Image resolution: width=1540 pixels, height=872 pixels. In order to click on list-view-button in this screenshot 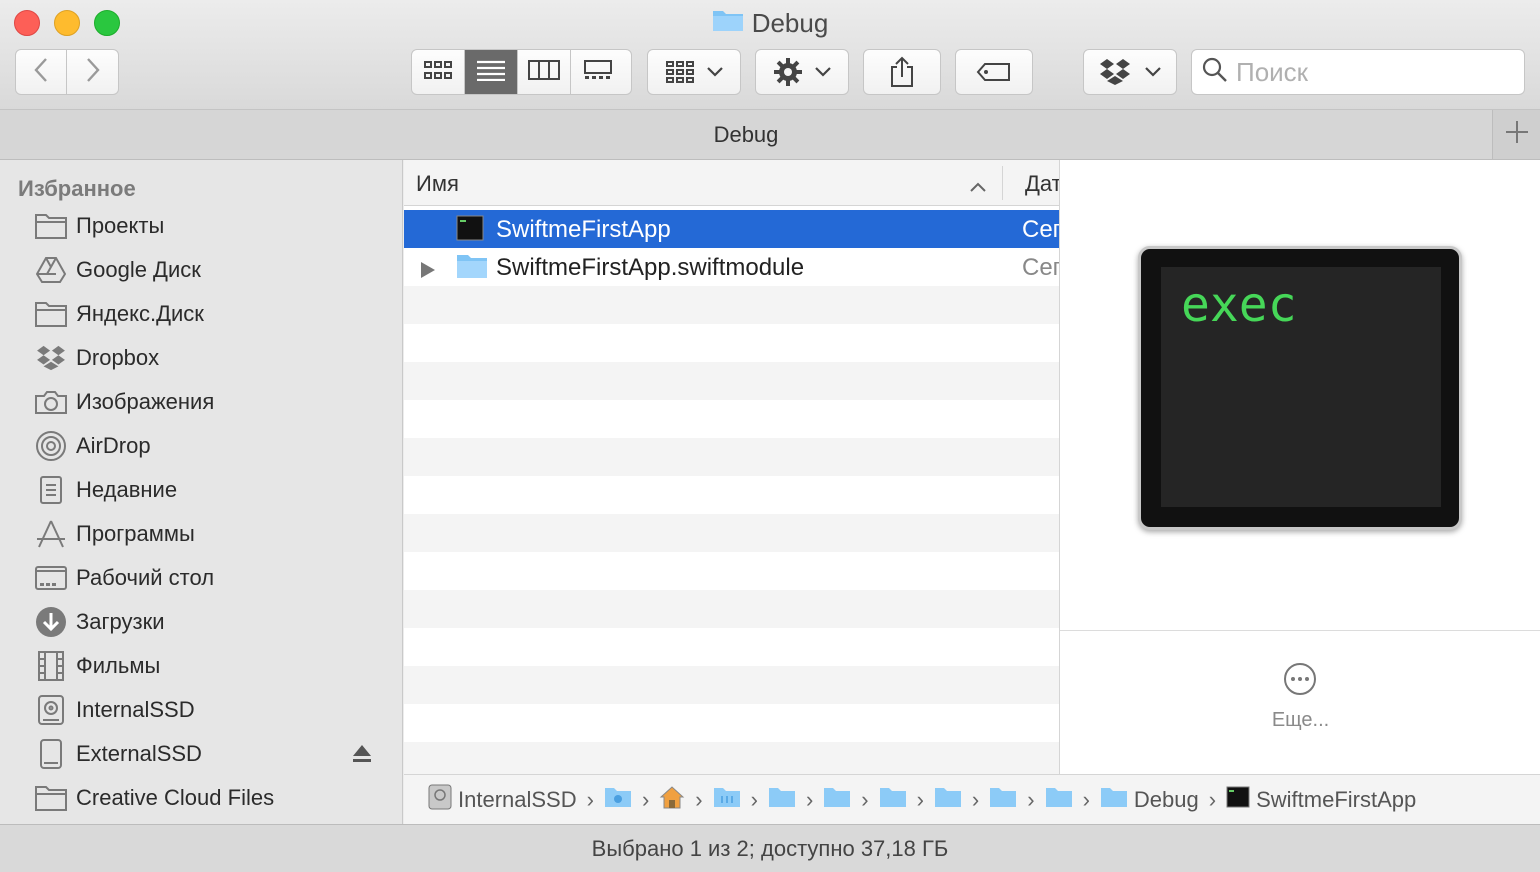, I will do `click(491, 72)`.